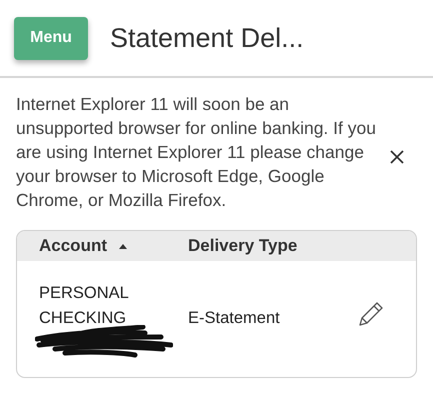 The image size is (433, 400). What do you see at coordinates (84, 306) in the screenshot?
I see `table-cell-text: PERSONAL CHECKING` at bounding box center [84, 306].